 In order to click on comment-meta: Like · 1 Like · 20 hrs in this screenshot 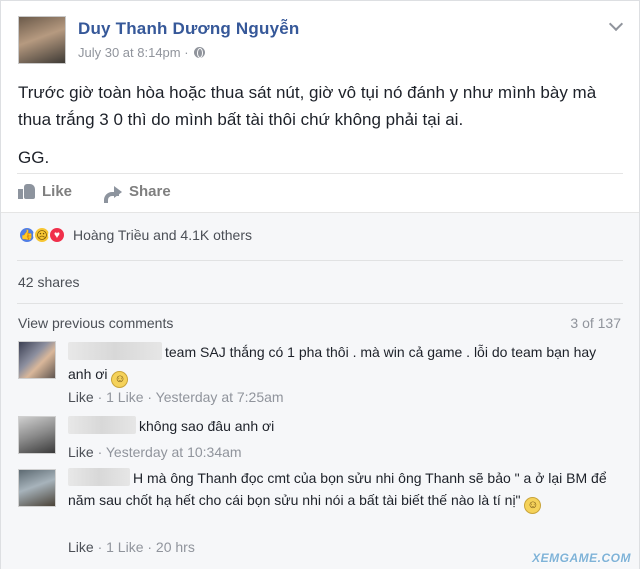, I will do `click(131, 547)`.